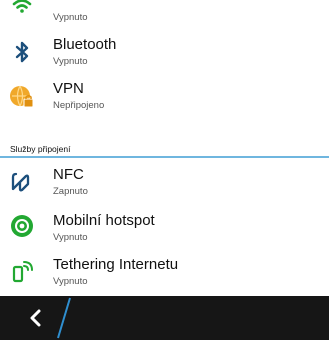  Describe the element at coordinates (22, 272) in the screenshot. I see `tethering-icon` at that location.